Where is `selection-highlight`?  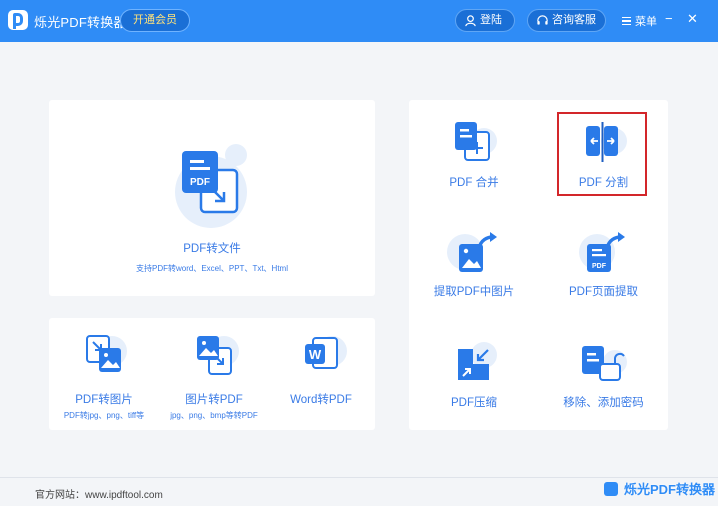 selection-highlight is located at coordinates (602, 154).